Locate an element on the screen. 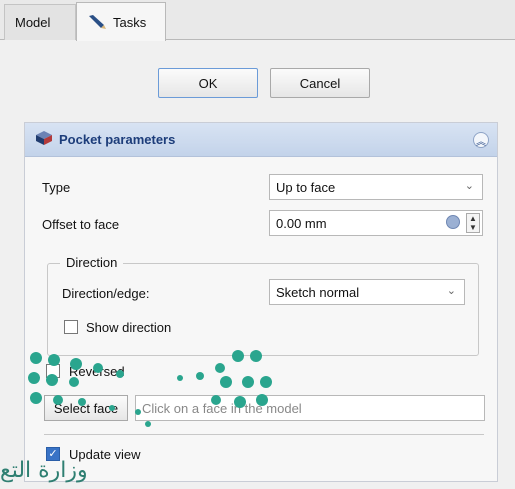 The height and width of the screenshot is (489, 515). tab-tasks: Tasks is located at coordinates (121, 21).